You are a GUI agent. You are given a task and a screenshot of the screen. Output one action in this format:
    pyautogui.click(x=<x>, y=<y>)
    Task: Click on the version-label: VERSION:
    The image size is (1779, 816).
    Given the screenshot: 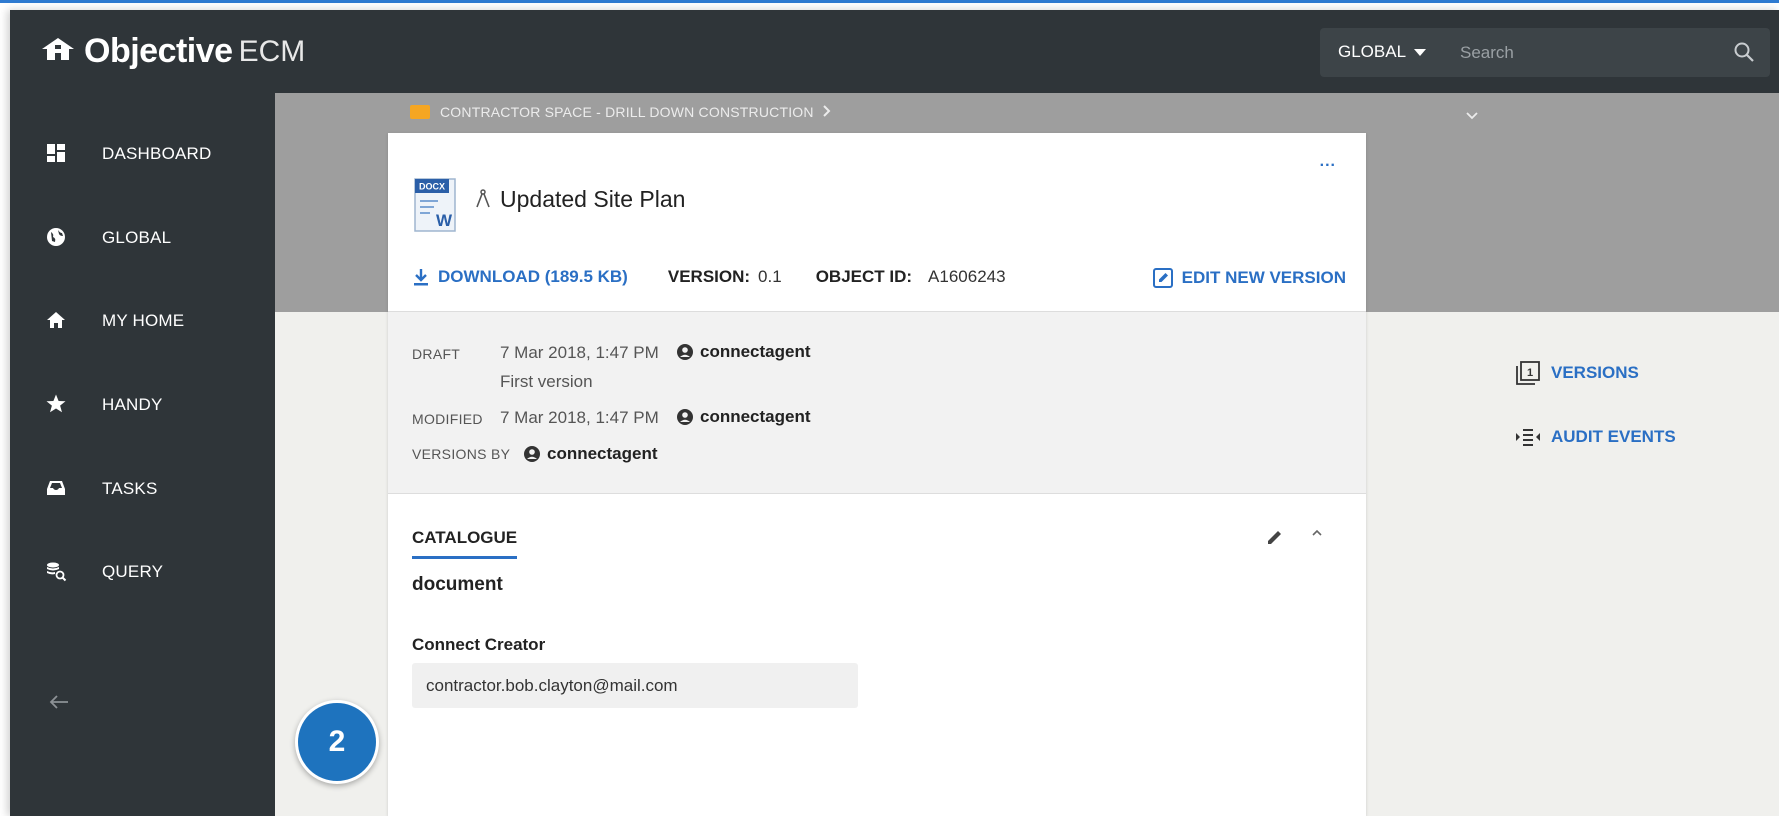 What is the action you would take?
    pyautogui.click(x=709, y=276)
    